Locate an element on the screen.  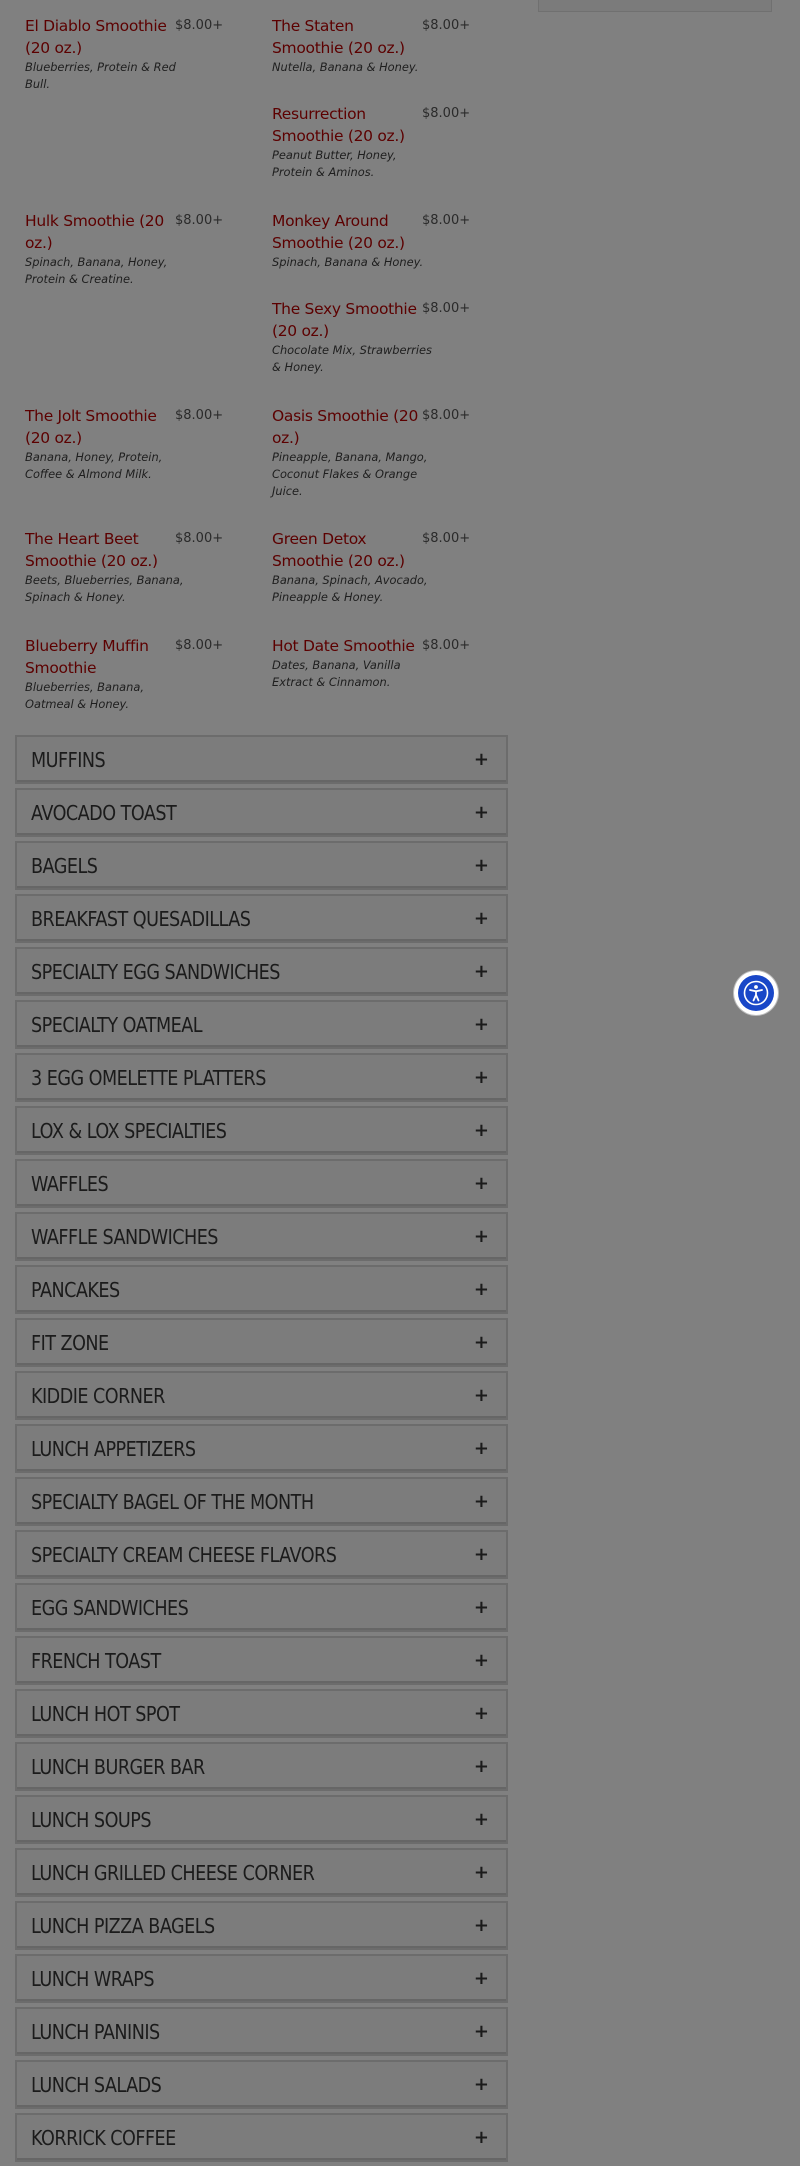
category-accordion-item: SPECIALTY OATMEAL + is located at coordinates (261, 1024).